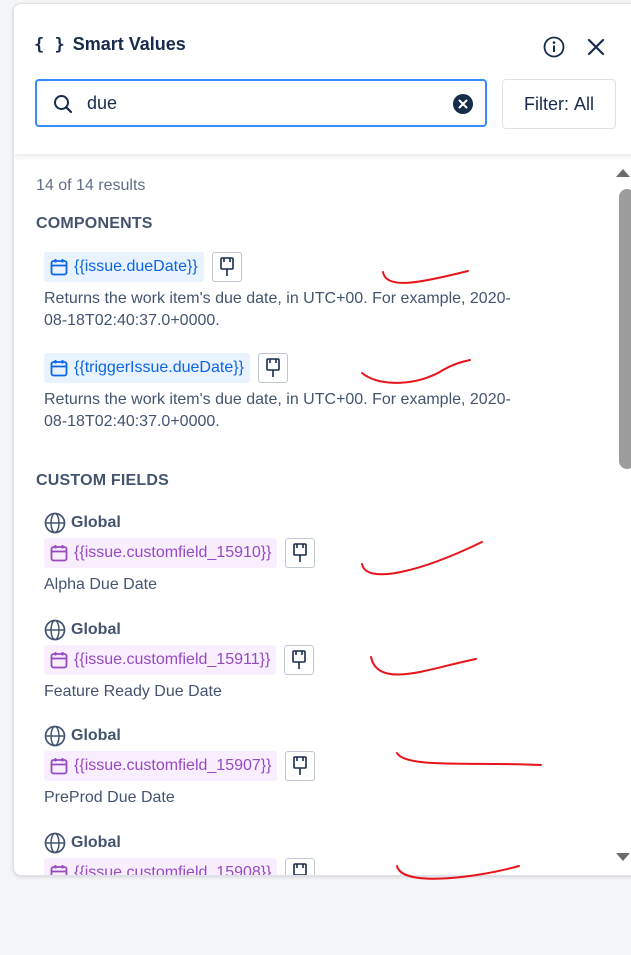 The image size is (631, 955). I want to click on filter-value: All, so click(584, 103).